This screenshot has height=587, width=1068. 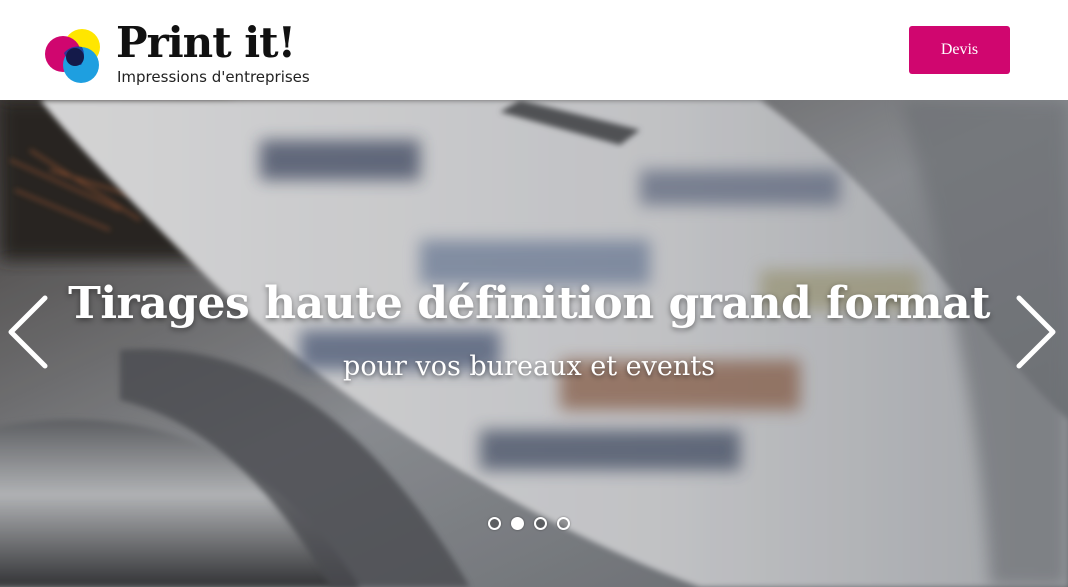 I want to click on chevron-right-icon, so click(x=1036, y=332).